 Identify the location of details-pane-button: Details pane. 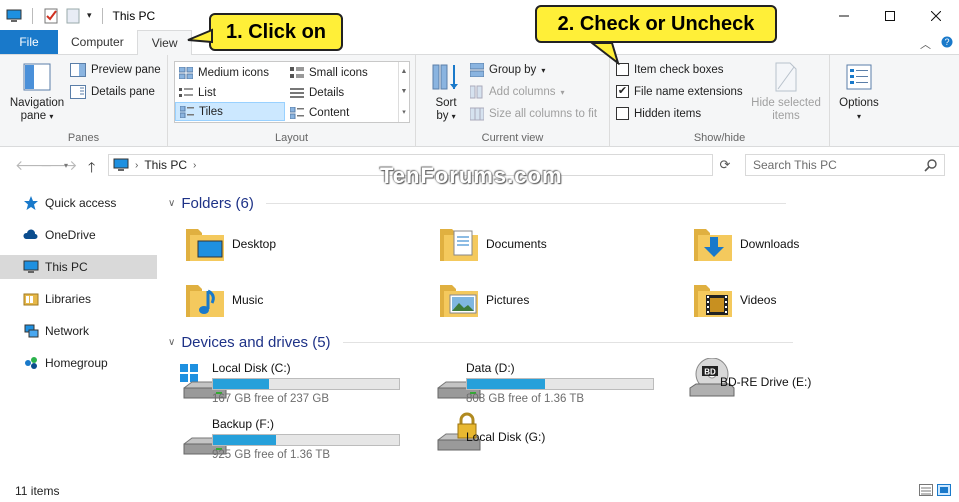
(112, 92).